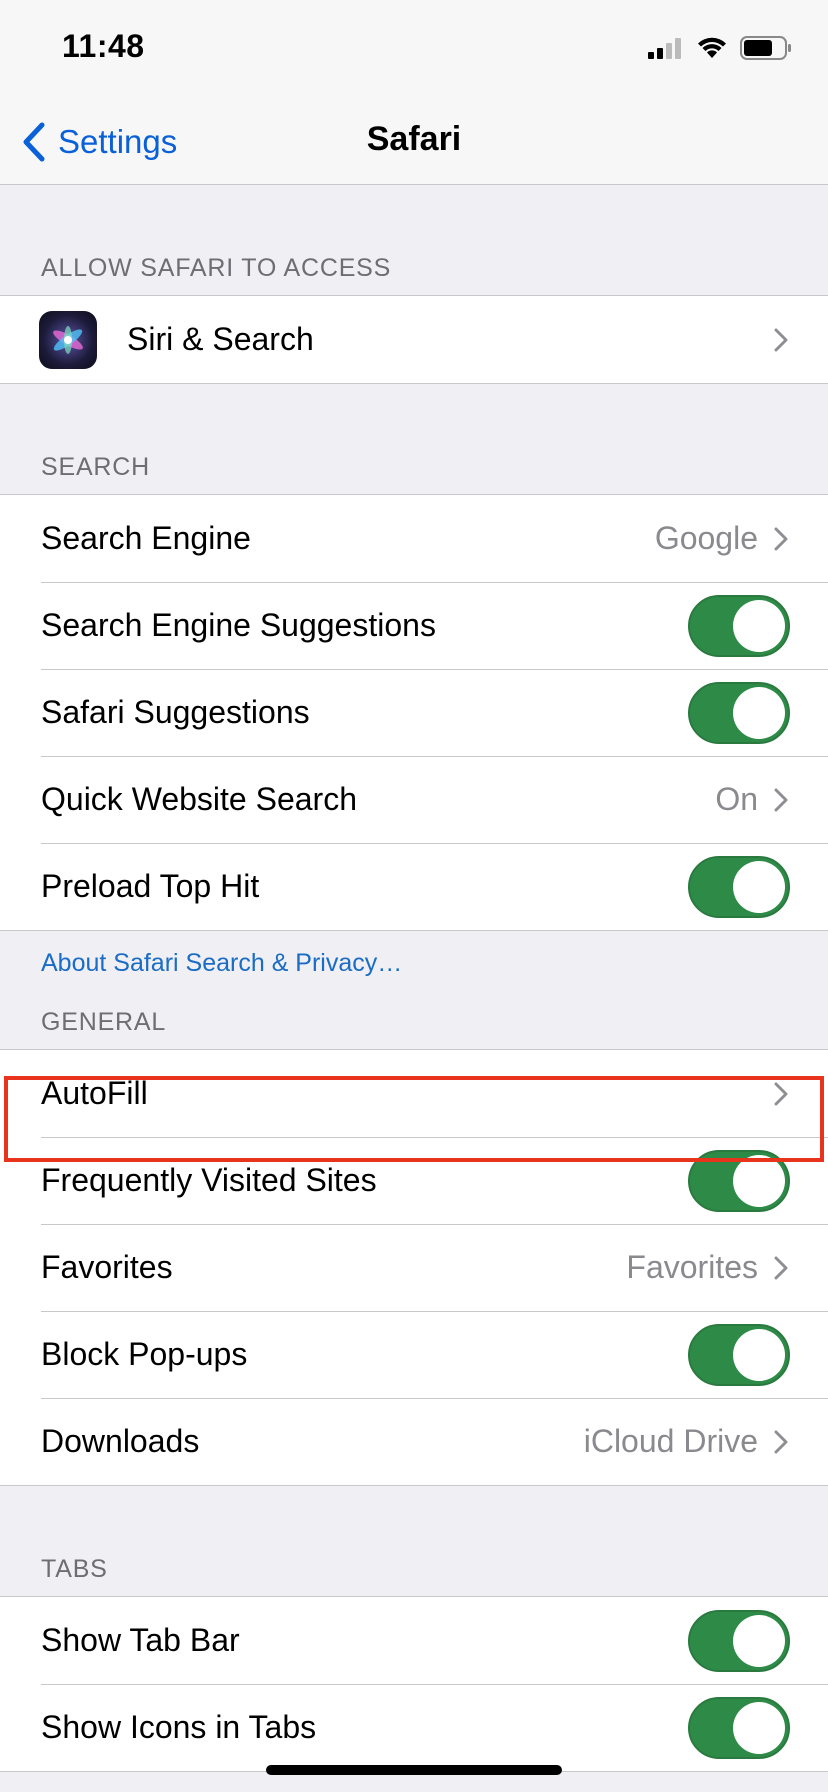 This screenshot has height=1792, width=828. Describe the element at coordinates (209, 1180) in the screenshot. I see `frequently-visited-sites-label: Frequently Visited Sites` at that location.